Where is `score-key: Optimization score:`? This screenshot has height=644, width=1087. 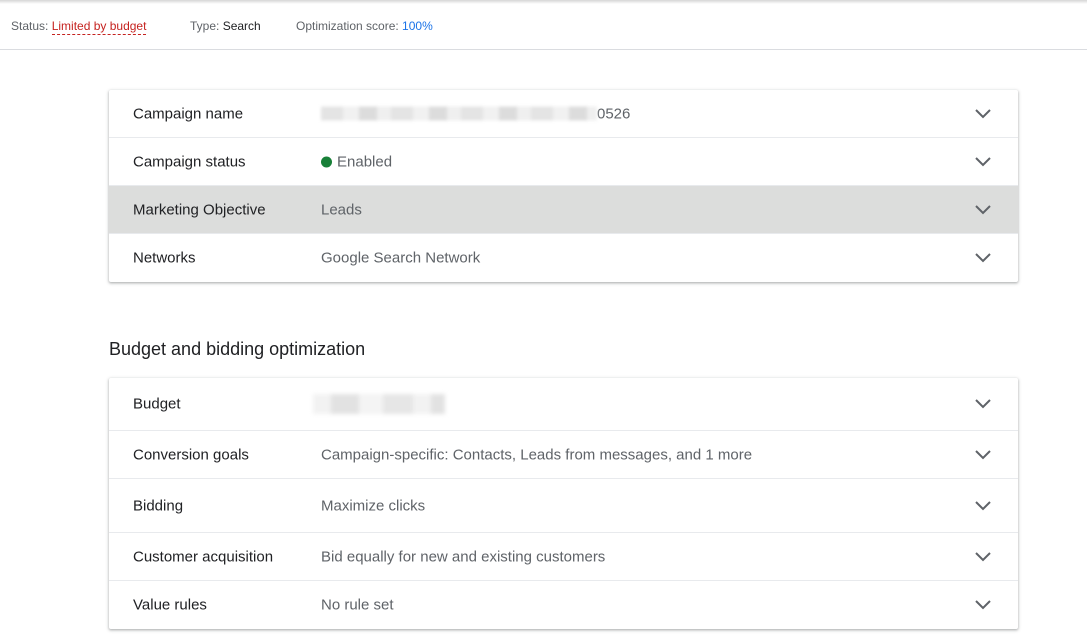 score-key: Optimization score: is located at coordinates (347, 26).